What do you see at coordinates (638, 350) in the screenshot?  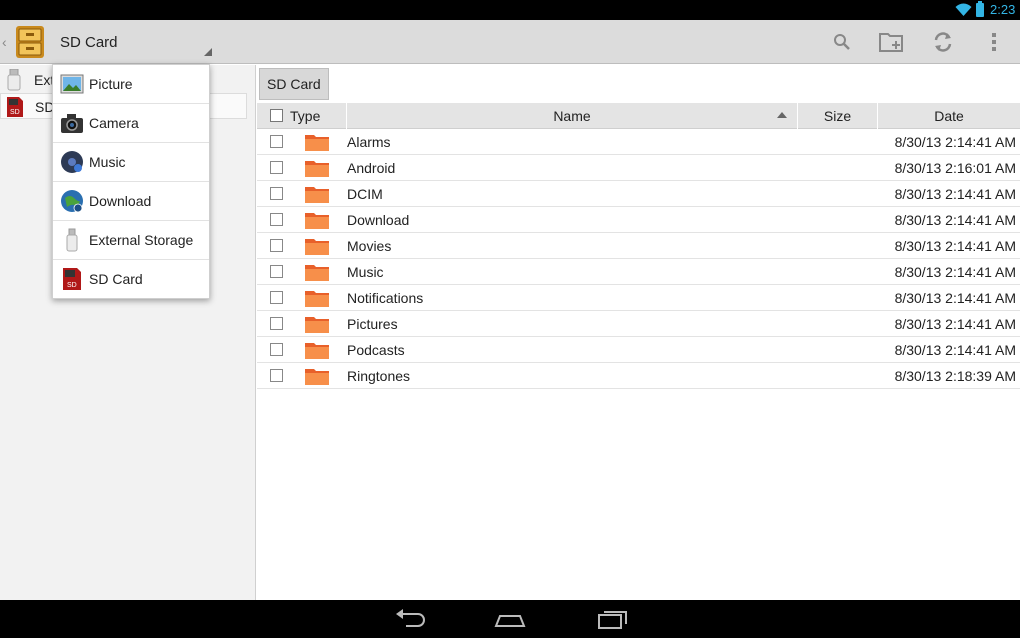 I see `table-row: Podcasts 8/30/13 2:14:41 AM` at bounding box center [638, 350].